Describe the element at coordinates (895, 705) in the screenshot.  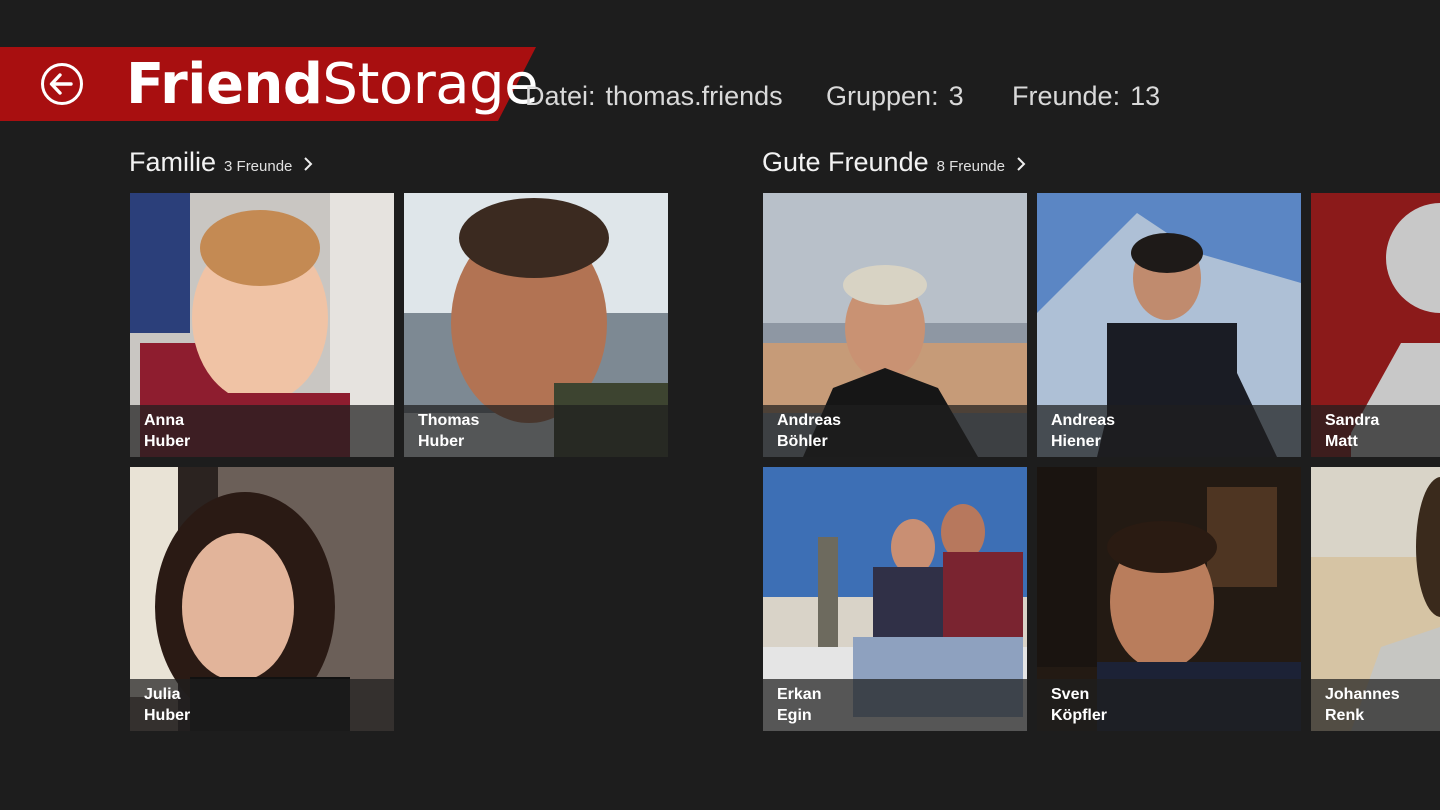
I see `friend-caption: Erkan Egin` at that location.